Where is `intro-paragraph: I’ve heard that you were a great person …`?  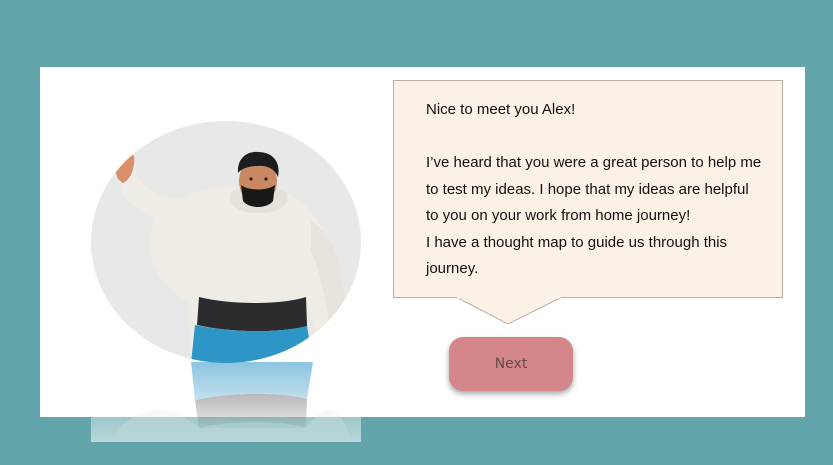
intro-paragraph: I’ve heard that you were a great person … is located at coordinates (594, 189).